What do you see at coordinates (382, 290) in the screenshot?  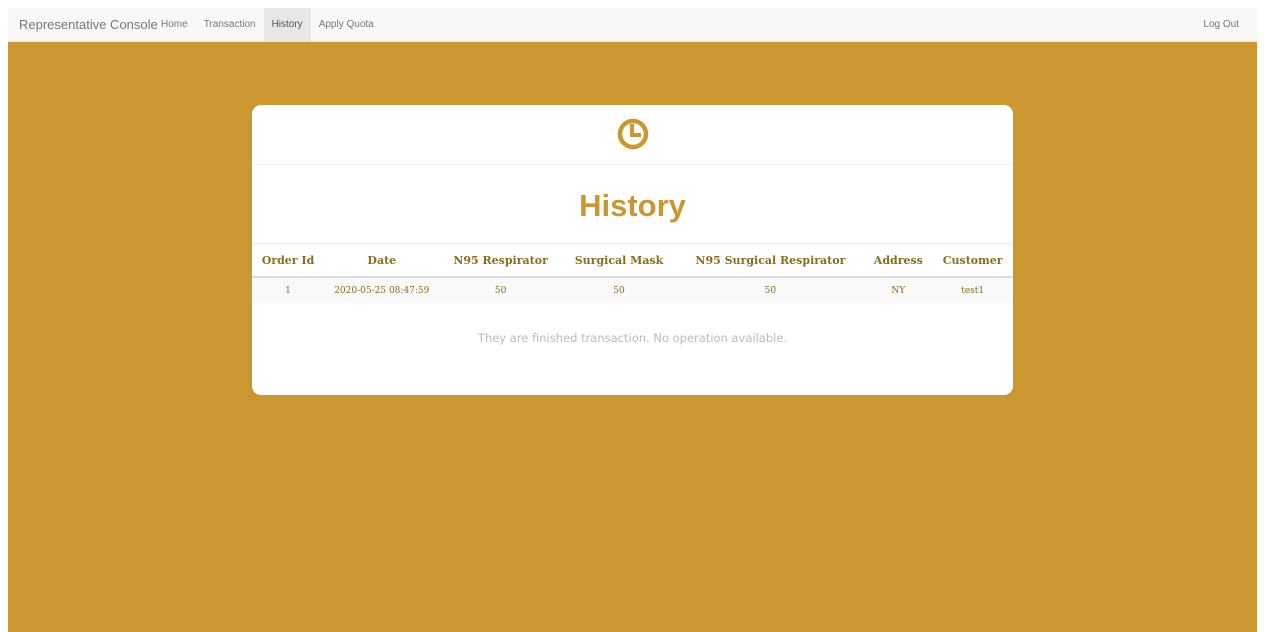 I see `cell-date: 2020-05-25 08:47:59` at bounding box center [382, 290].